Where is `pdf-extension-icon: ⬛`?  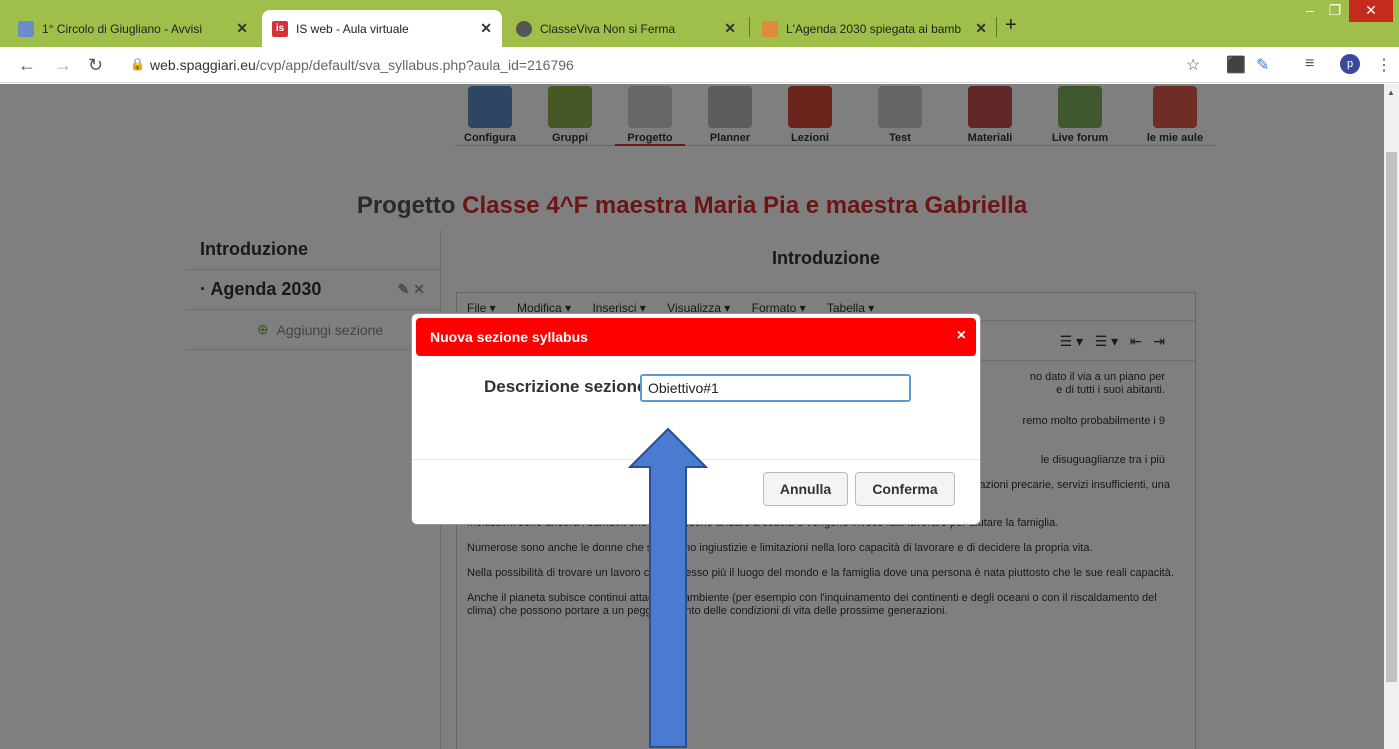 pdf-extension-icon: ⬛ is located at coordinates (1236, 65).